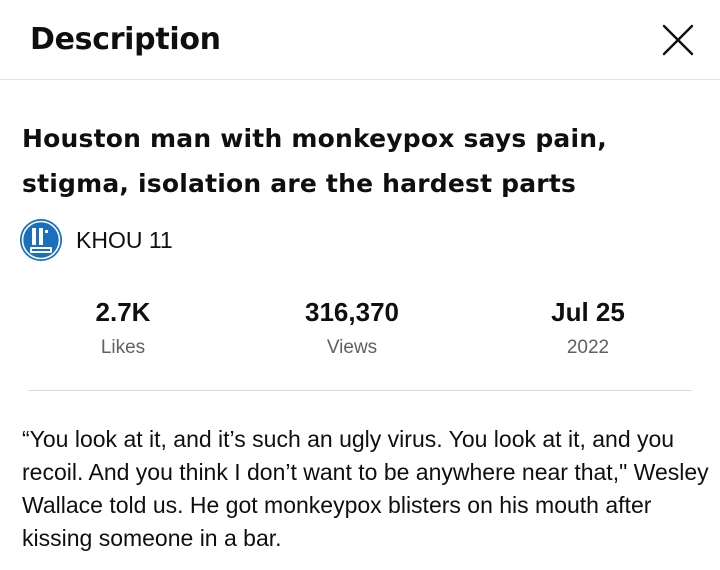 The height and width of the screenshot is (570, 720). Describe the element at coordinates (588, 312) in the screenshot. I see `publish-date: Jul 25` at that location.